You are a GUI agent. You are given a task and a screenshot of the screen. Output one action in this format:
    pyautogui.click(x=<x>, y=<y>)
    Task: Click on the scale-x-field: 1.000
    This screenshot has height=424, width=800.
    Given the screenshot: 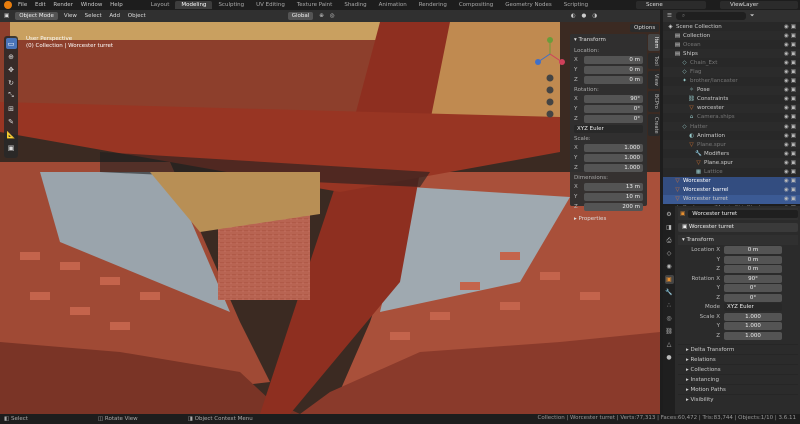 What is the action you would take?
    pyautogui.click(x=613, y=147)
    